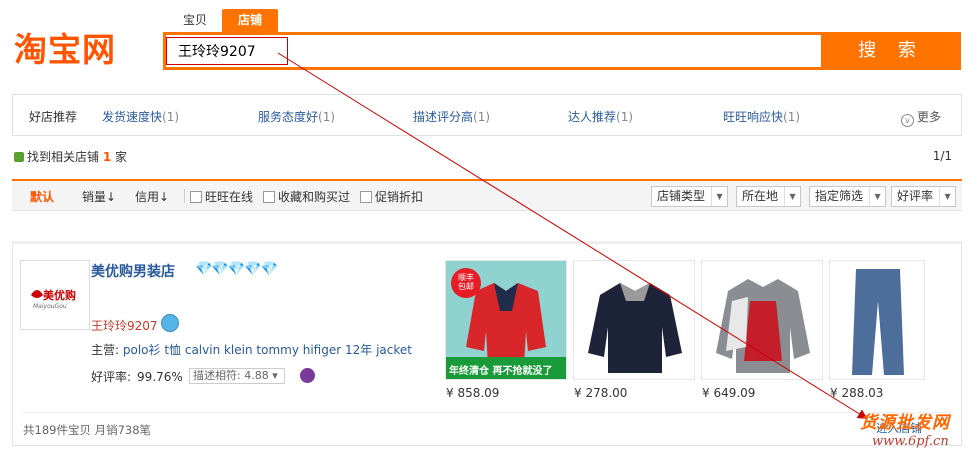 This screenshot has height=465, width=980. I want to click on watermark-title: 货源批发网, so click(905, 423).